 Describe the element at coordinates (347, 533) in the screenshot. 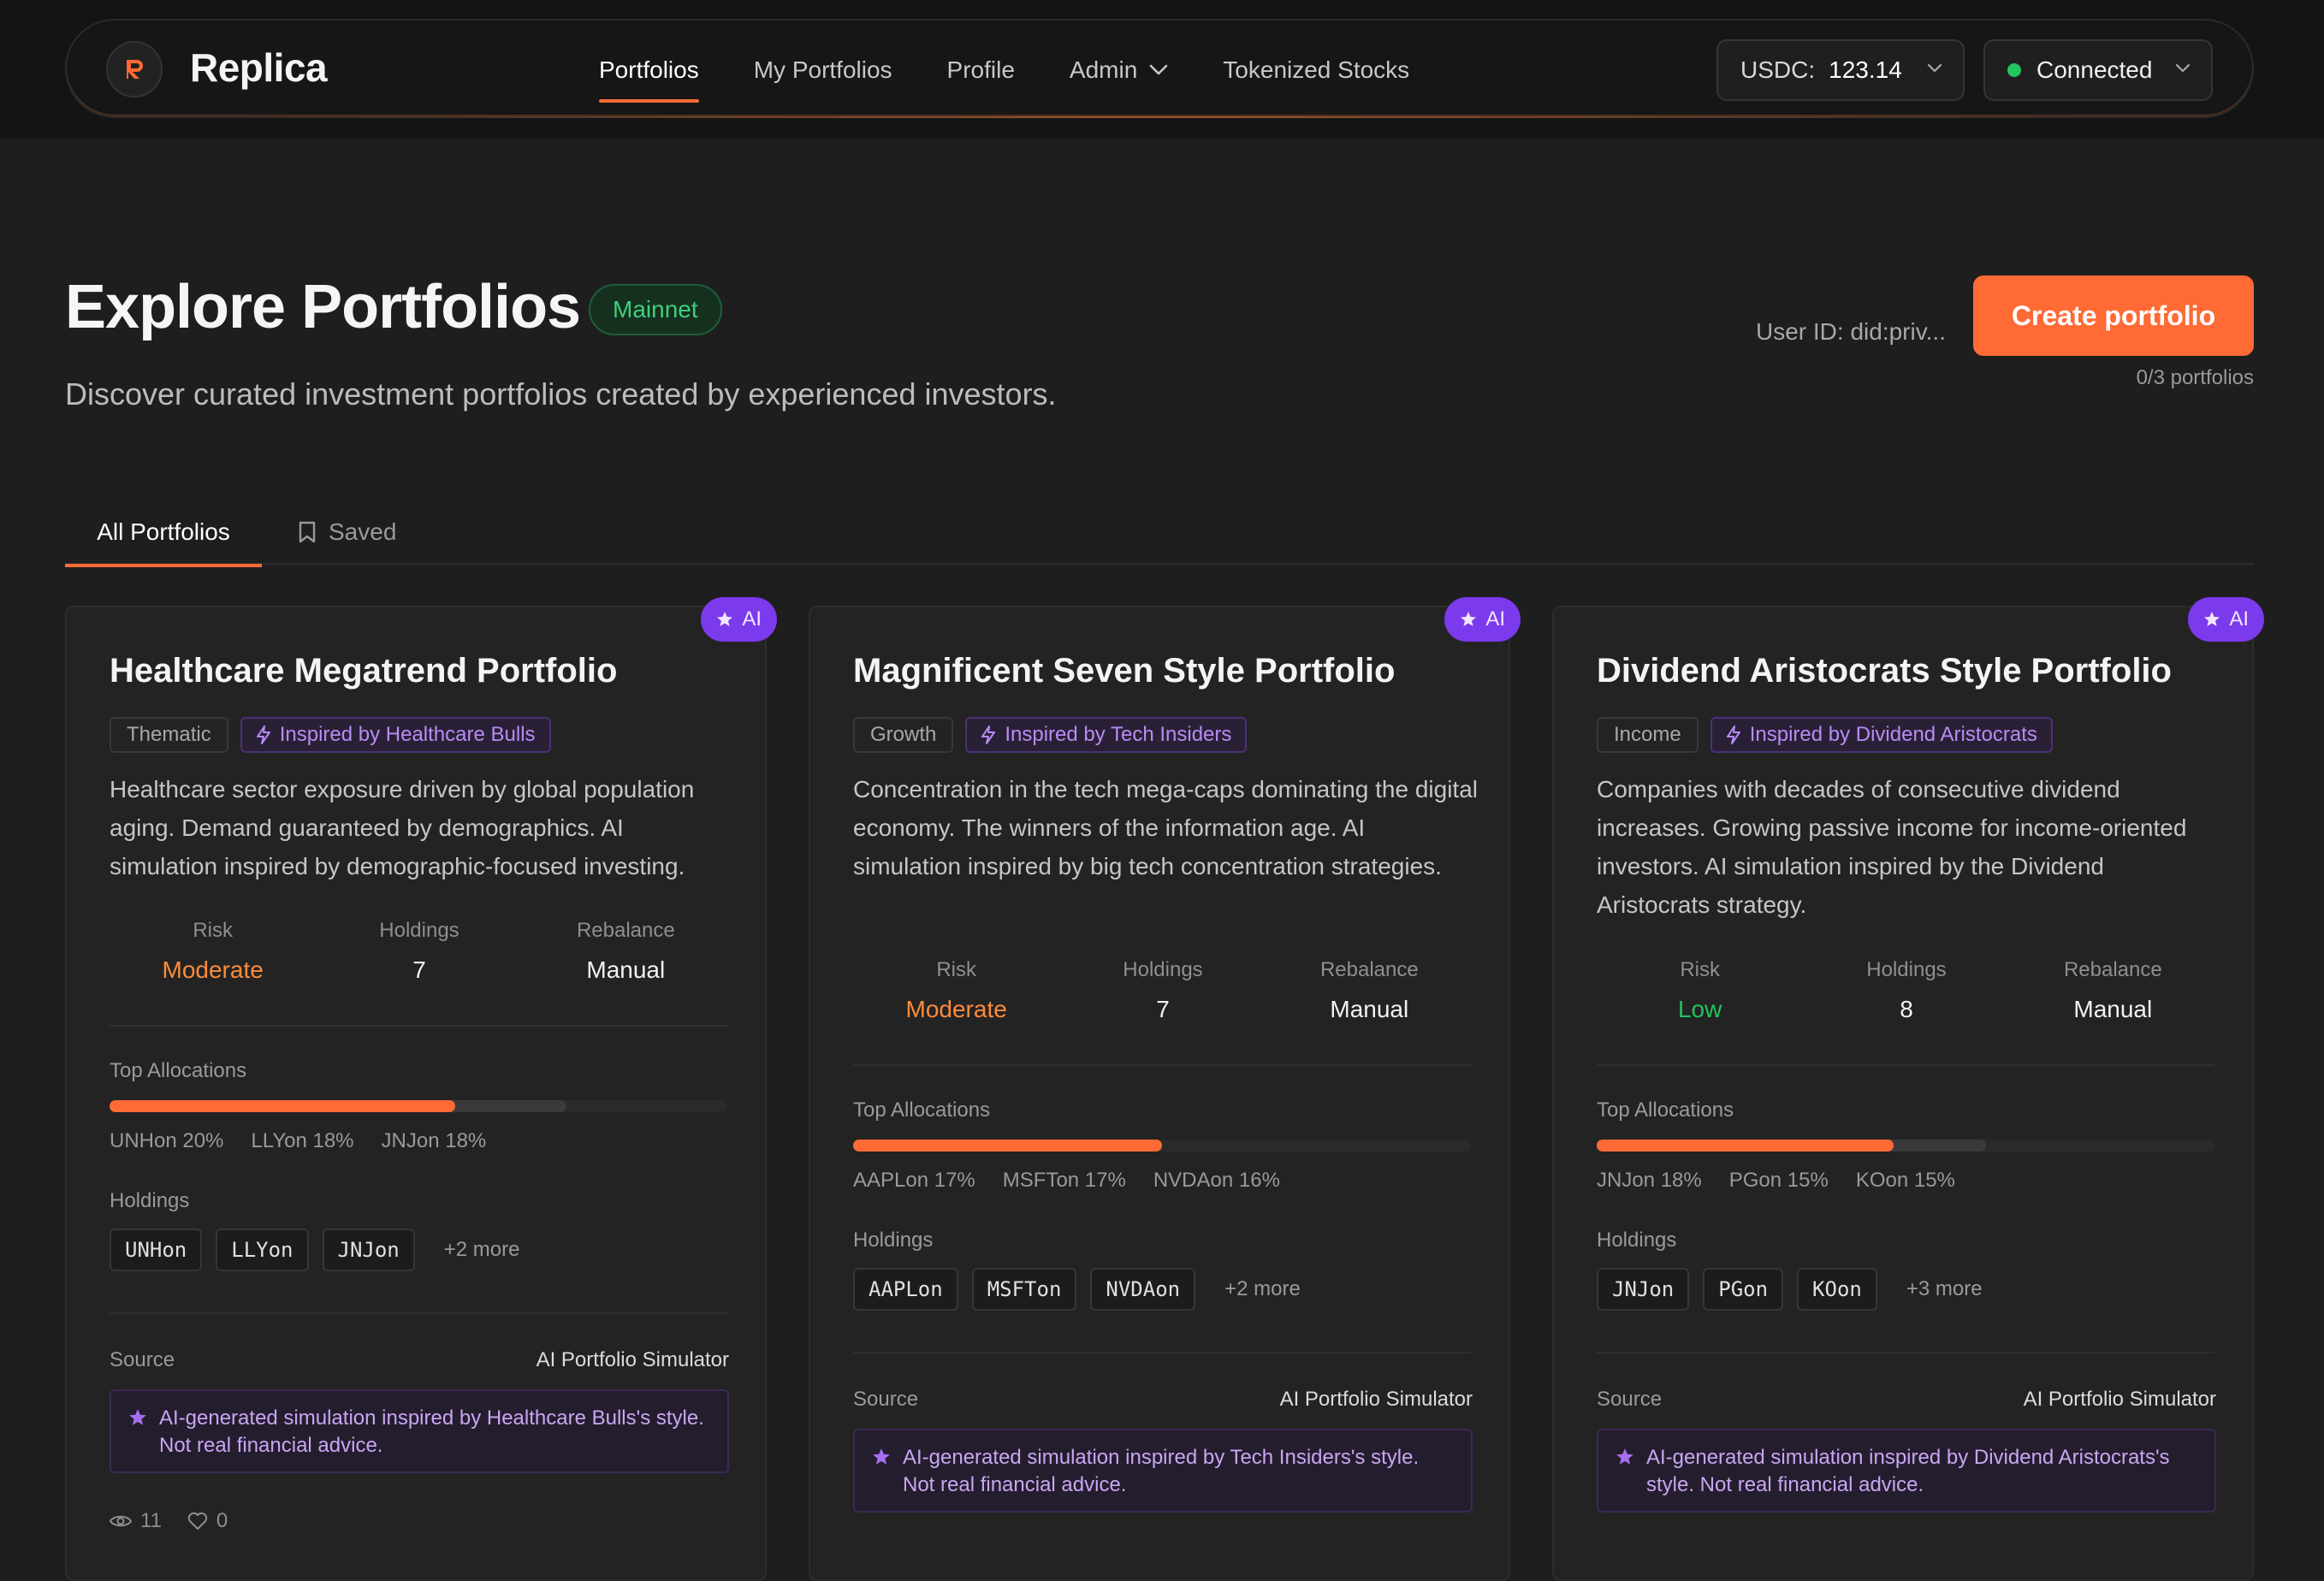

I see `tab-saved: Saved` at that location.